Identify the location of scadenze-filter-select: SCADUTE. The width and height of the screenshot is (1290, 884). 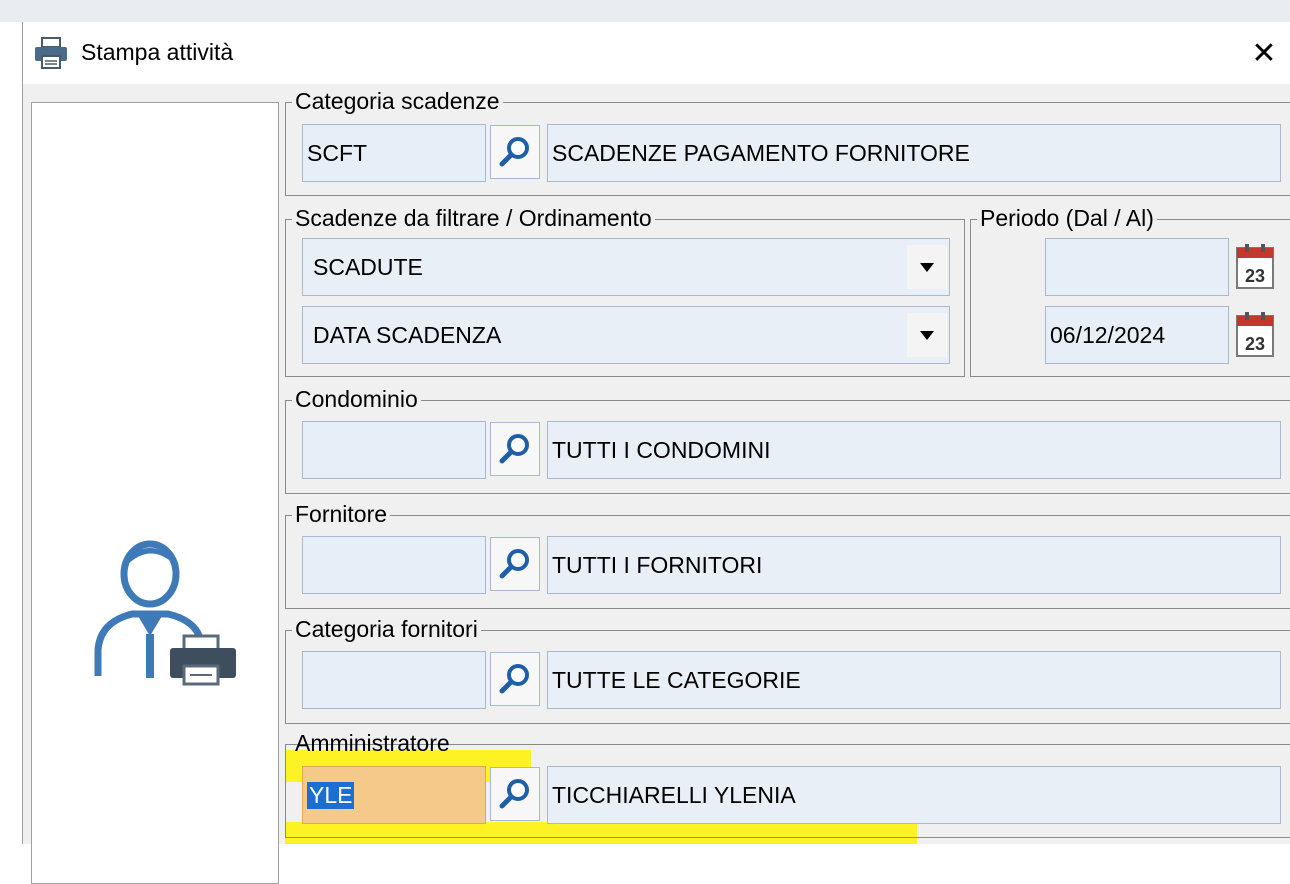
(626, 267).